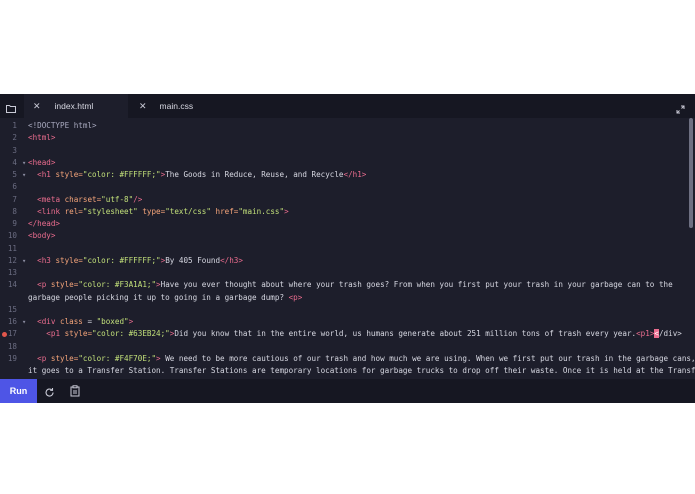 The image size is (695, 494). I want to click on code-token: The Goods in Reduce, Reuse, and Recycle, so click(254, 174).